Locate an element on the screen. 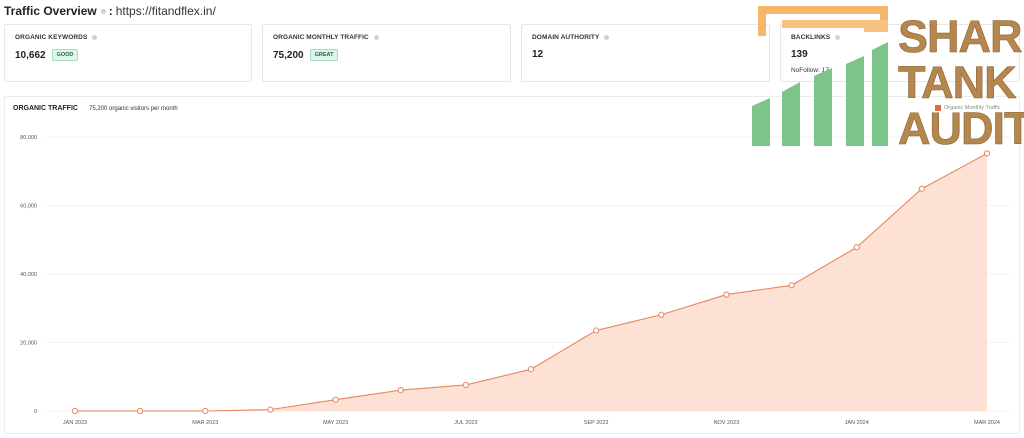 Image resolution: width=1024 pixels, height=438 pixels. x-tick-label: SEP 2023 is located at coordinates (596, 423).